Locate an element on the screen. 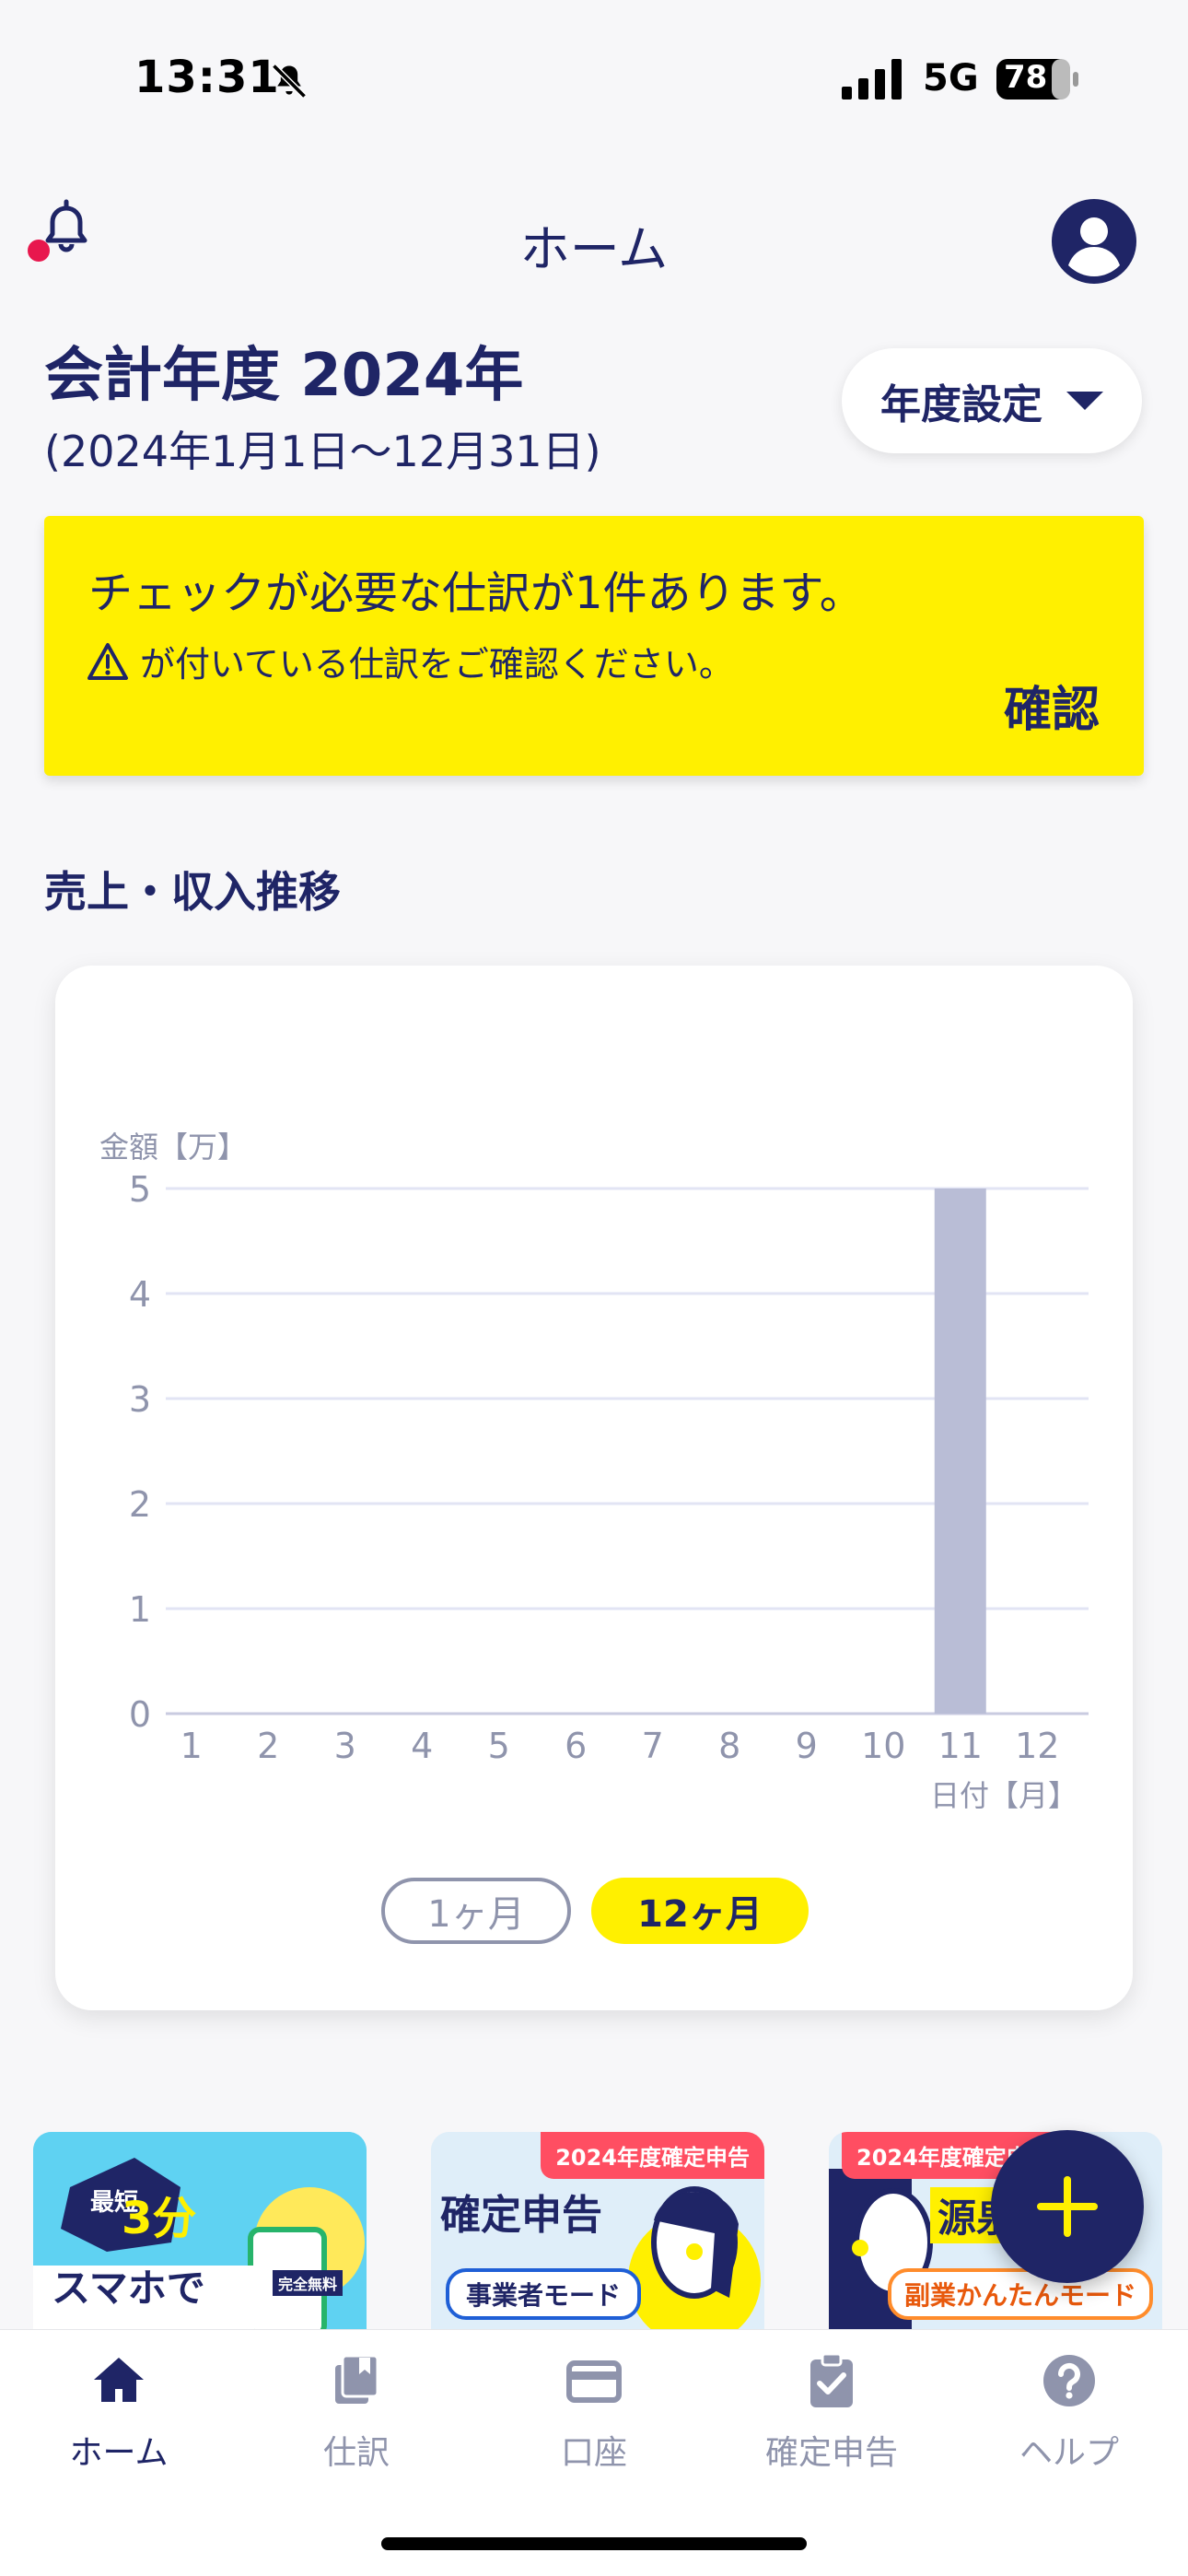 The width and height of the screenshot is (1188, 2576). nav-home-label: ホーム is located at coordinates (119, 2453).